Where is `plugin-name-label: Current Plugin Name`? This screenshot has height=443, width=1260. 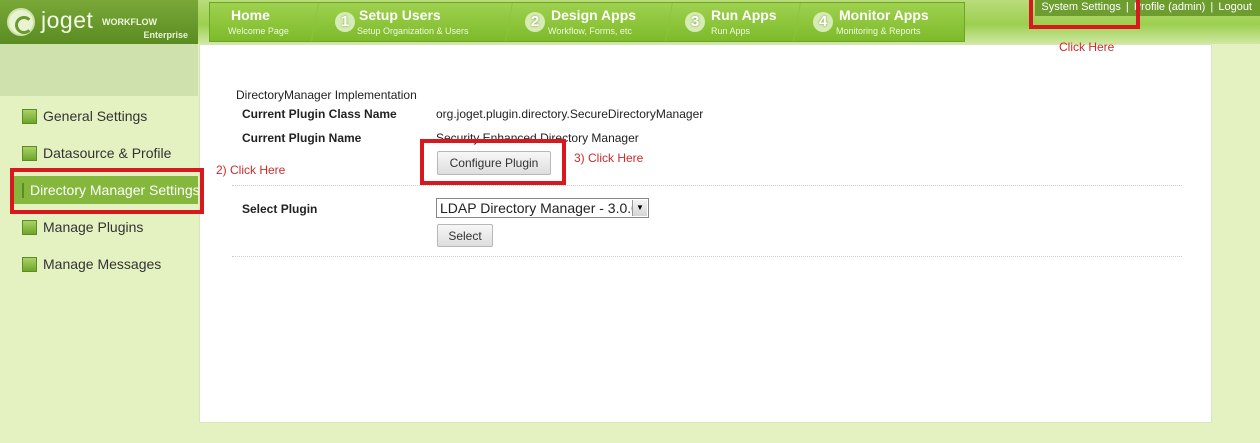
plugin-name-label: Current Plugin Name is located at coordinates (302, 138).